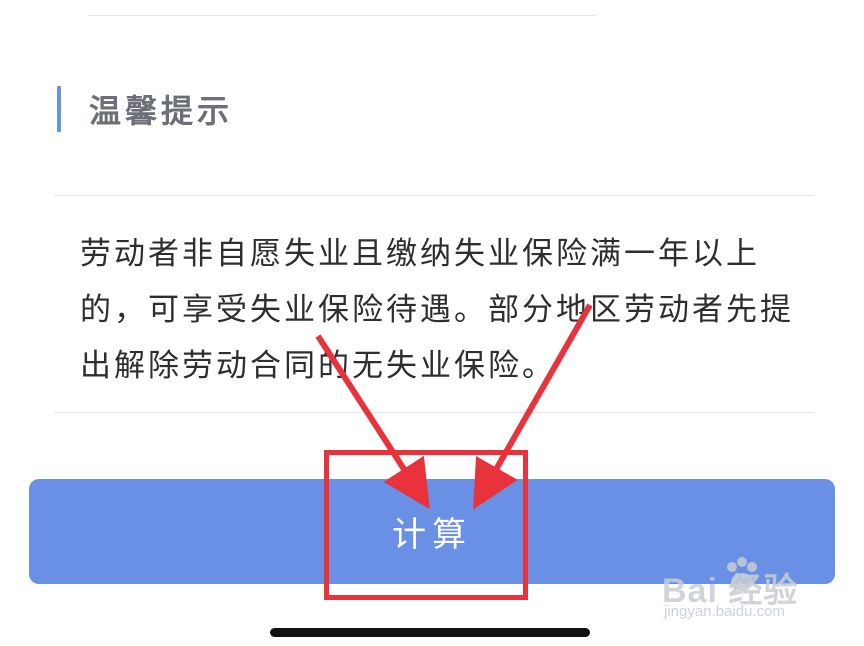 The height and width of the screenshot is (646, 864). Describe the element at coordinates (434, 412) in the screenshot. I see `content-divider` at that location.